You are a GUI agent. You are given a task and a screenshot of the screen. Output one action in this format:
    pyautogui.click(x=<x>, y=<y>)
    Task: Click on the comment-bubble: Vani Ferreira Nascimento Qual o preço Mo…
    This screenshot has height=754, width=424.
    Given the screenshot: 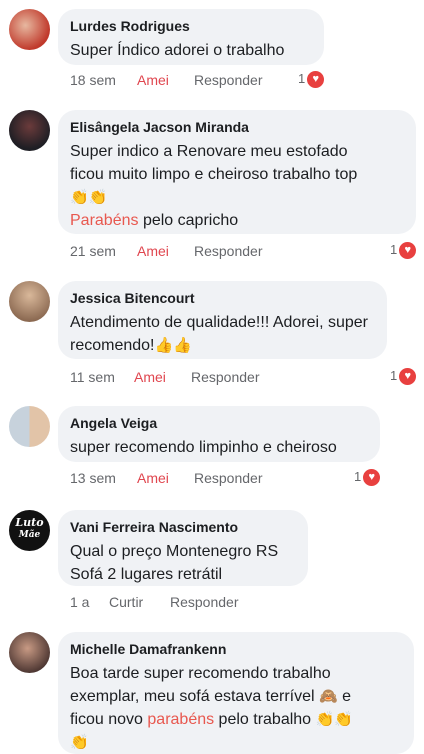 What is the action you would take?
    pyautogui.click(x=183, y=548)
    